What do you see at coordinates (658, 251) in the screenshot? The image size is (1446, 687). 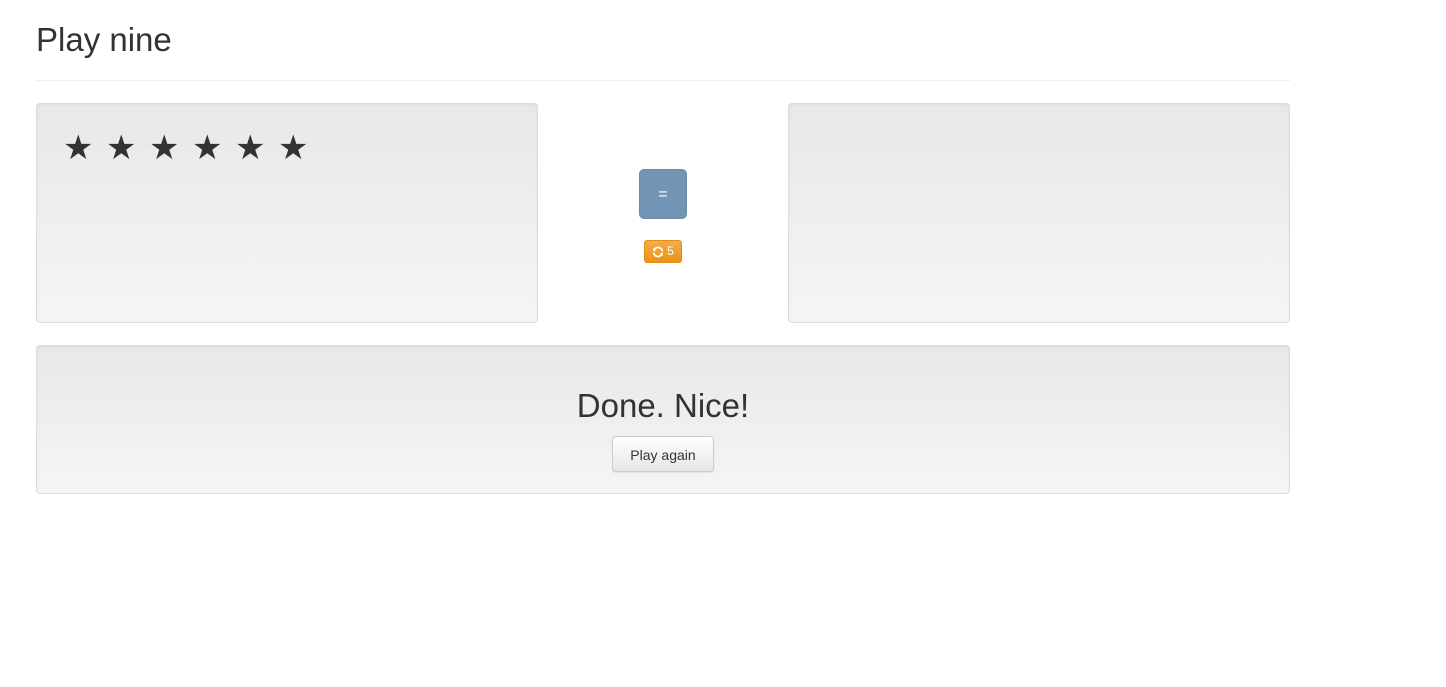 I see `refresh-icon` at bounding box center [658, 251].